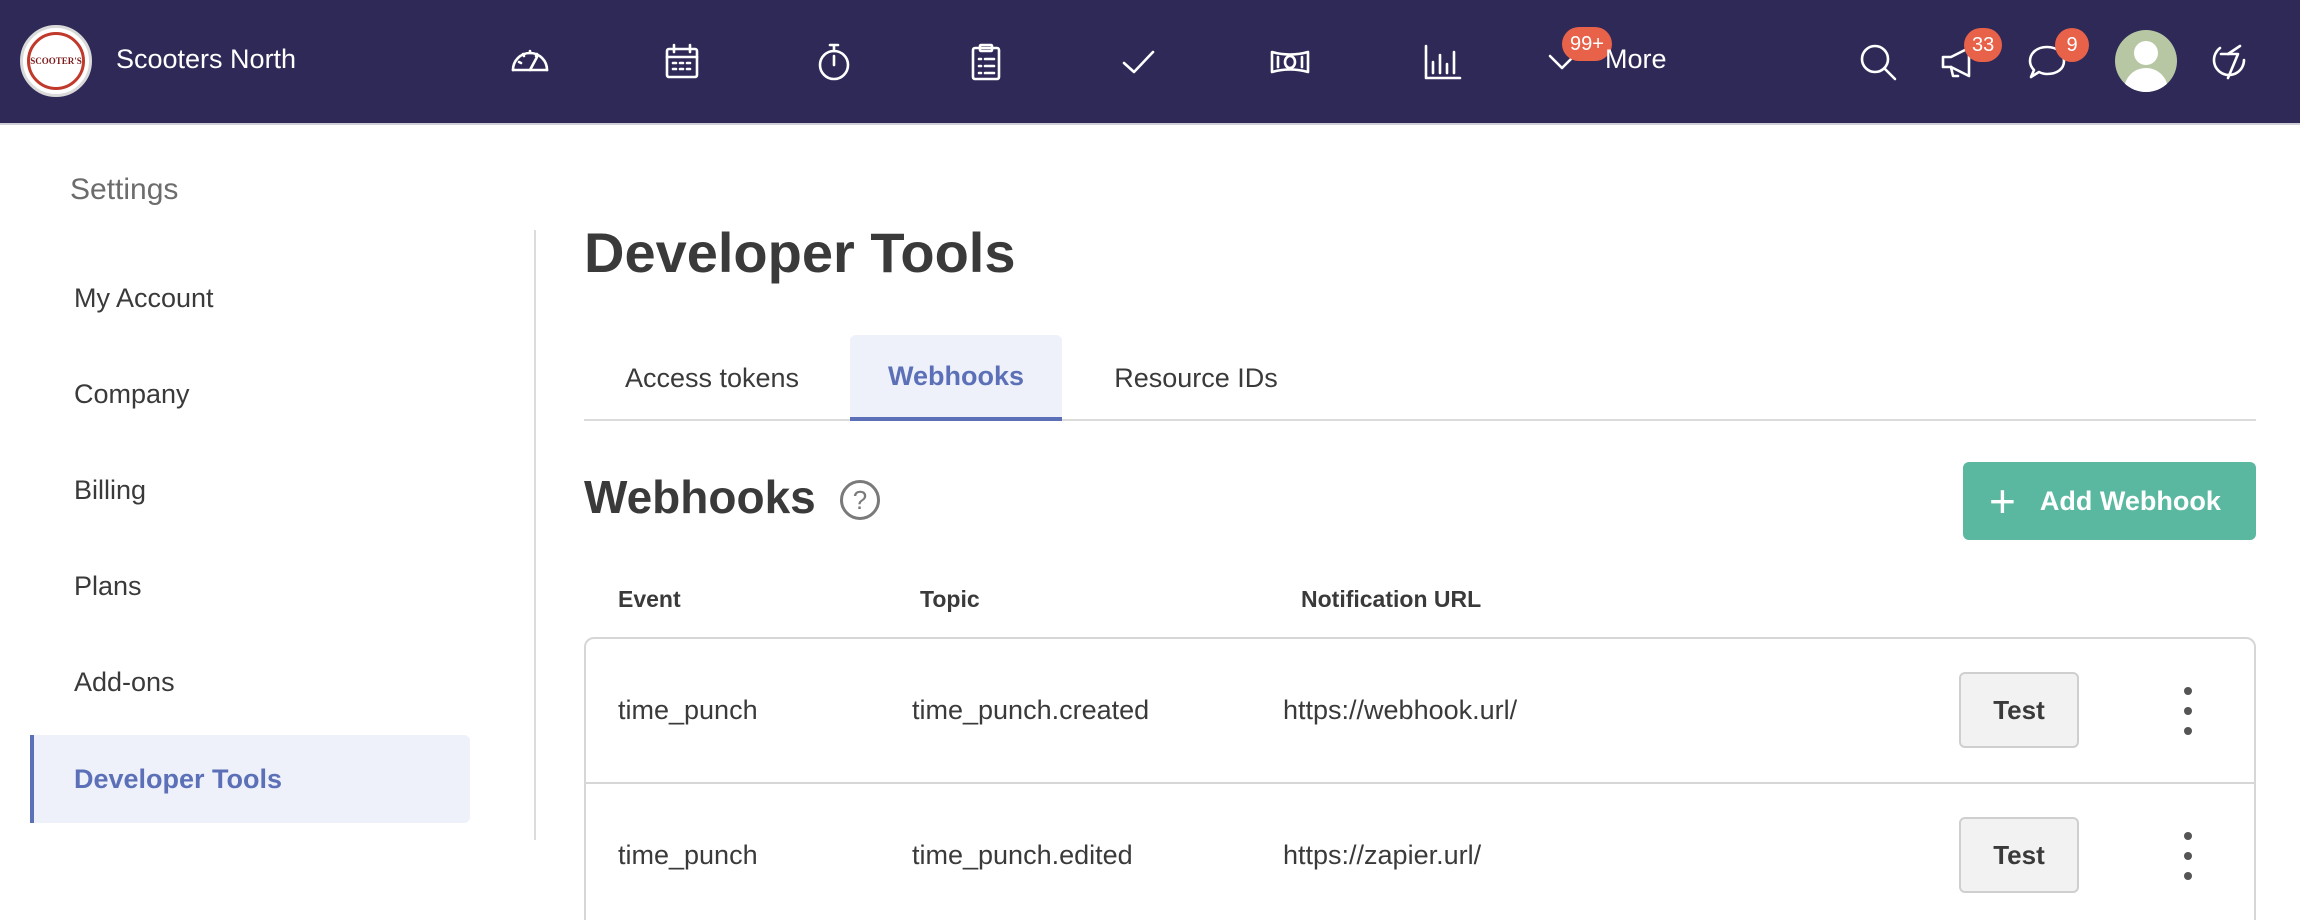 The width and height of the screenshot is (2300, 920). I want to click on add-webhook-button: + Add Webhook, so click(2109, 501).